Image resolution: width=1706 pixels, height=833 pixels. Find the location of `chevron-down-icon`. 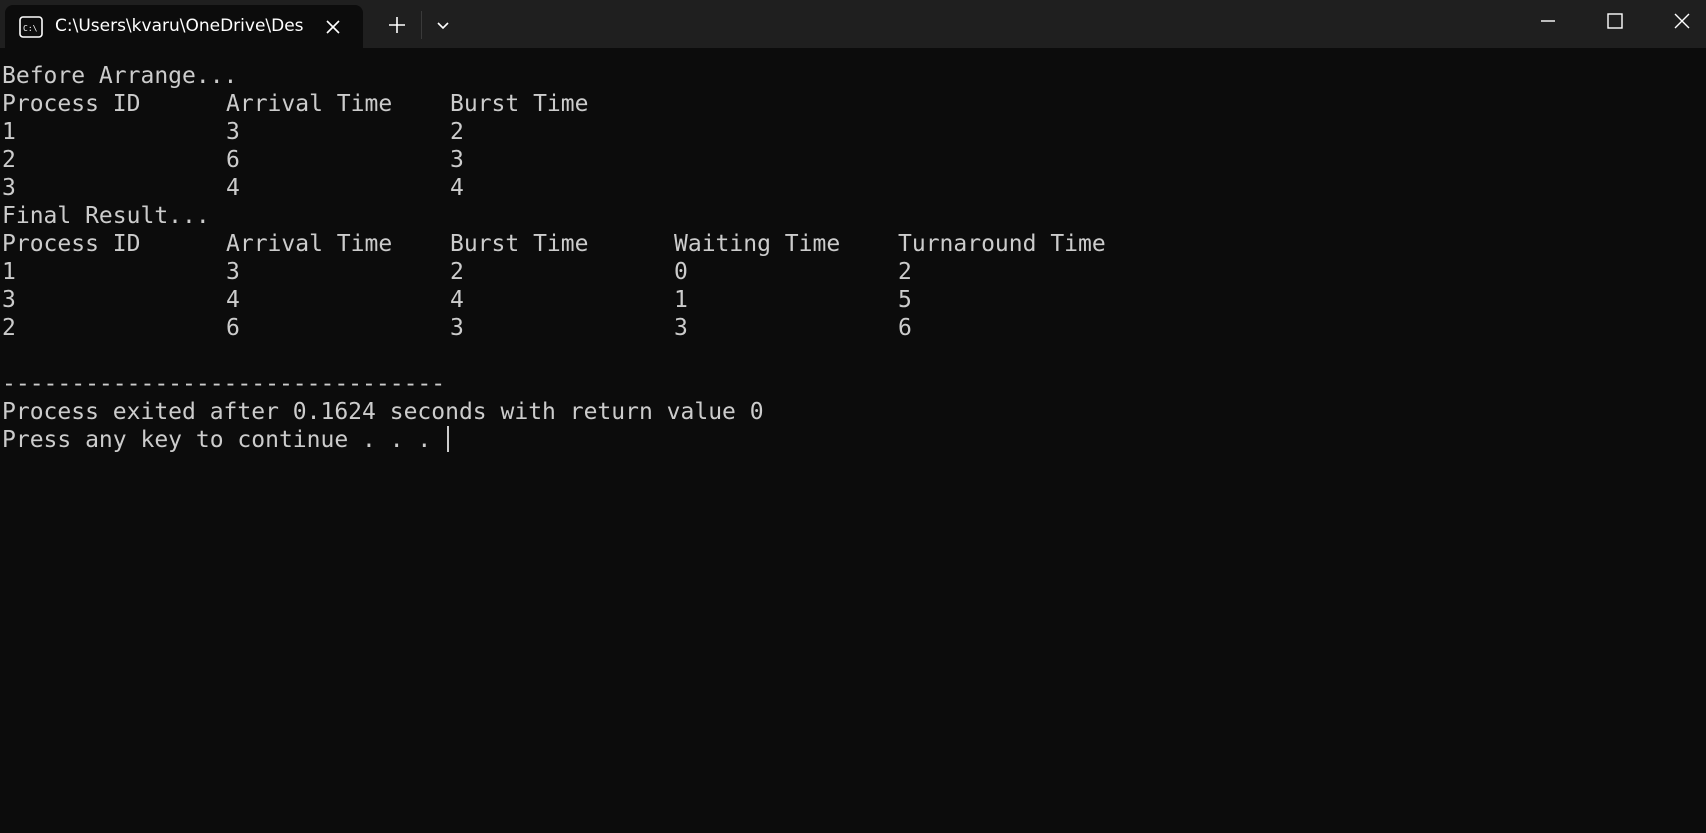

chevron-down-icon is located at coordinates (443, 25).